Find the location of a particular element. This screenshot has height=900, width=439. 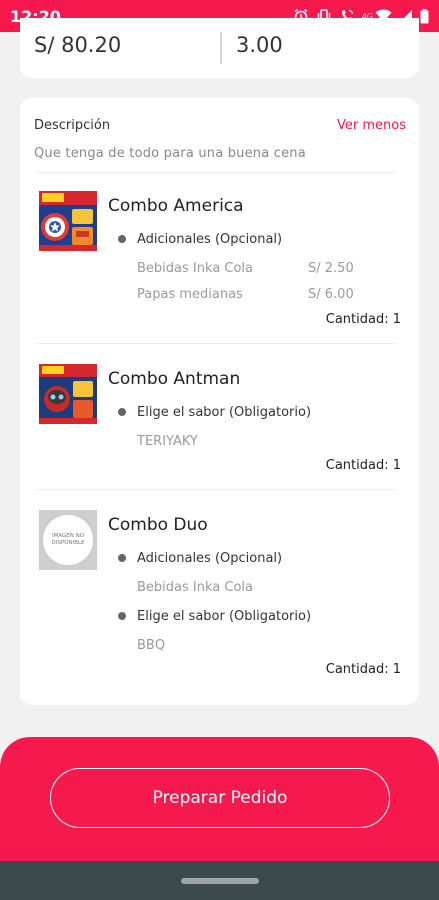

navigation-bar is located at coordinates (219, 880).